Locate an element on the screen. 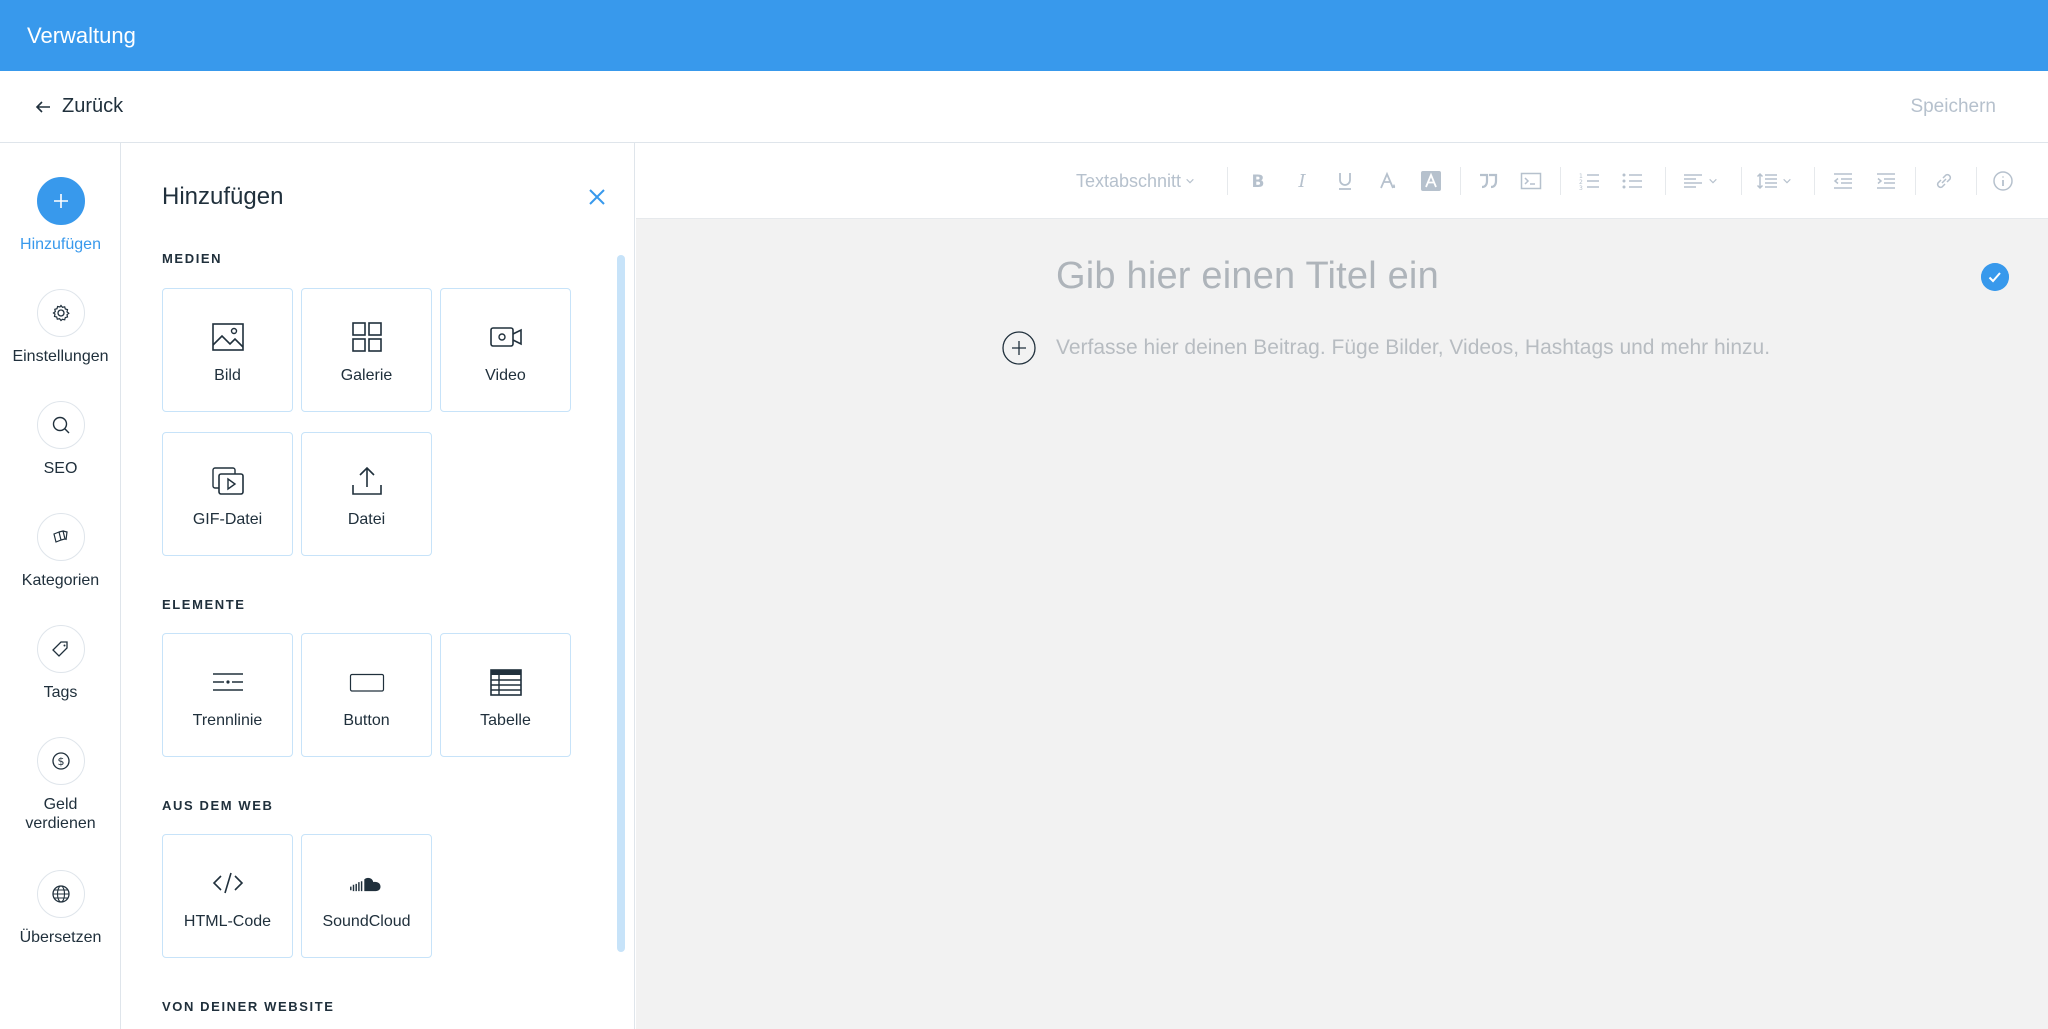 This screenshot has height=1029, width=2048. link-icon is located at coordinates (1944, 181).